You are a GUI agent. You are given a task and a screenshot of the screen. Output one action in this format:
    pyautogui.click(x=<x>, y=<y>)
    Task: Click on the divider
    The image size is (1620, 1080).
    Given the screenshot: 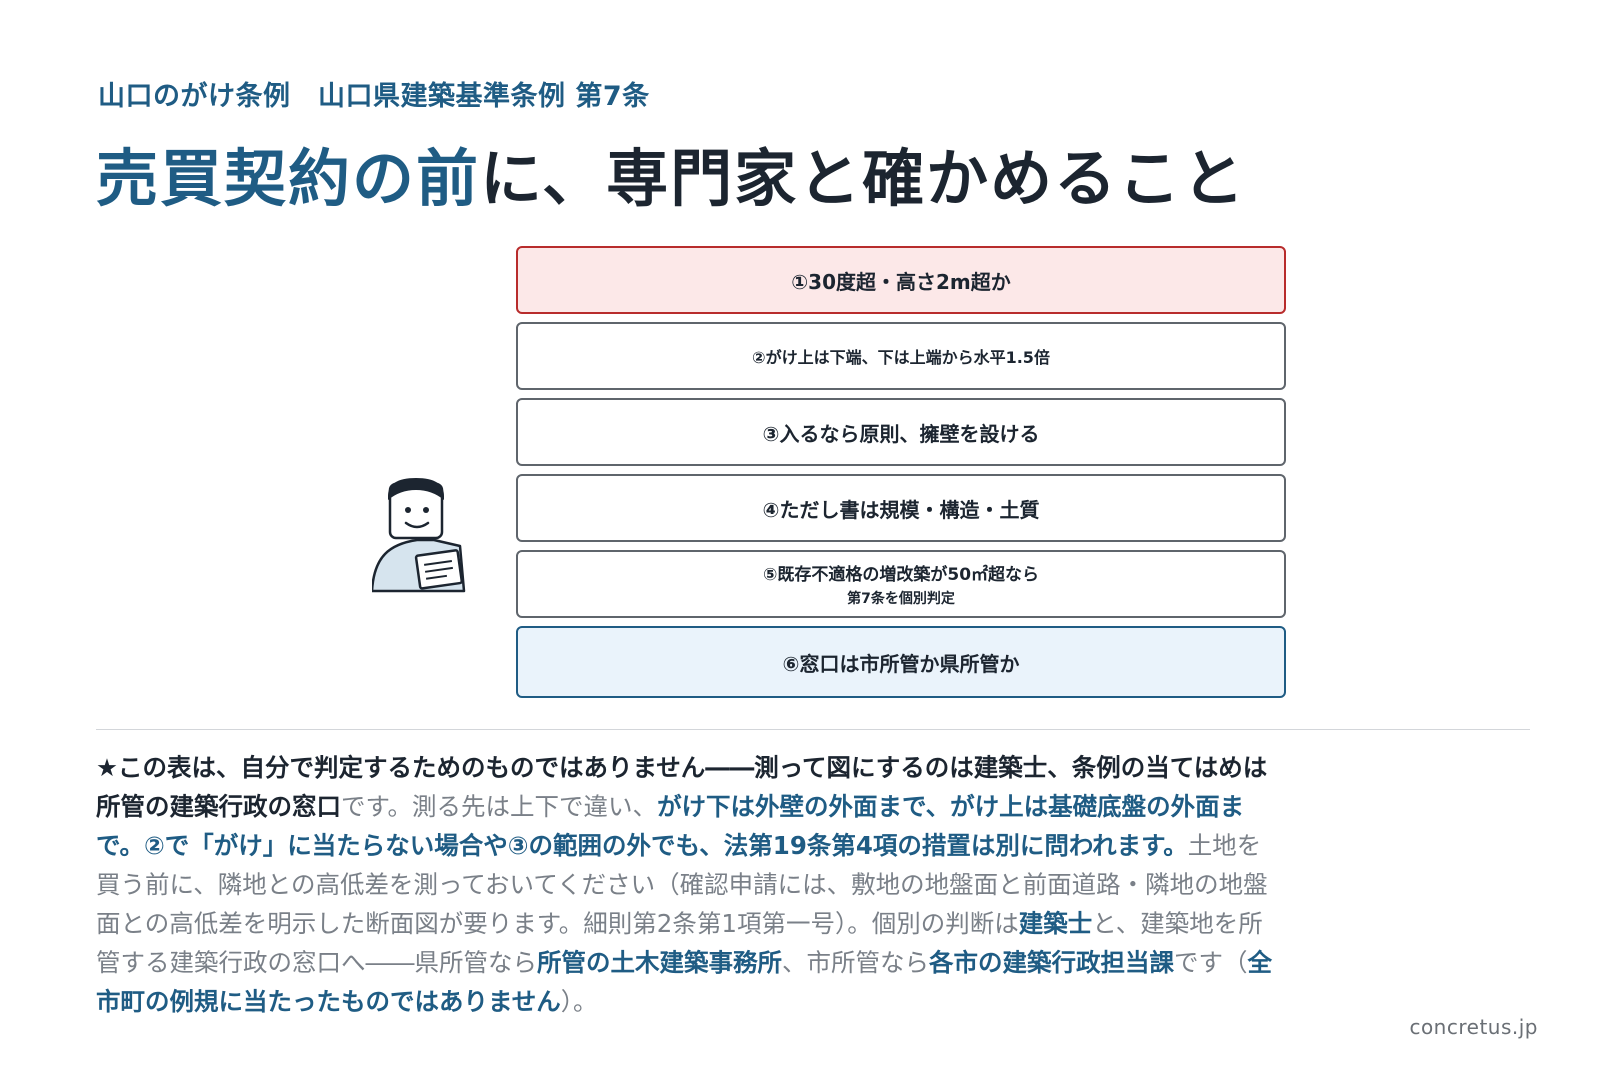 What is the action you would take?
    pyautogui.click(x=813, y=729)
    